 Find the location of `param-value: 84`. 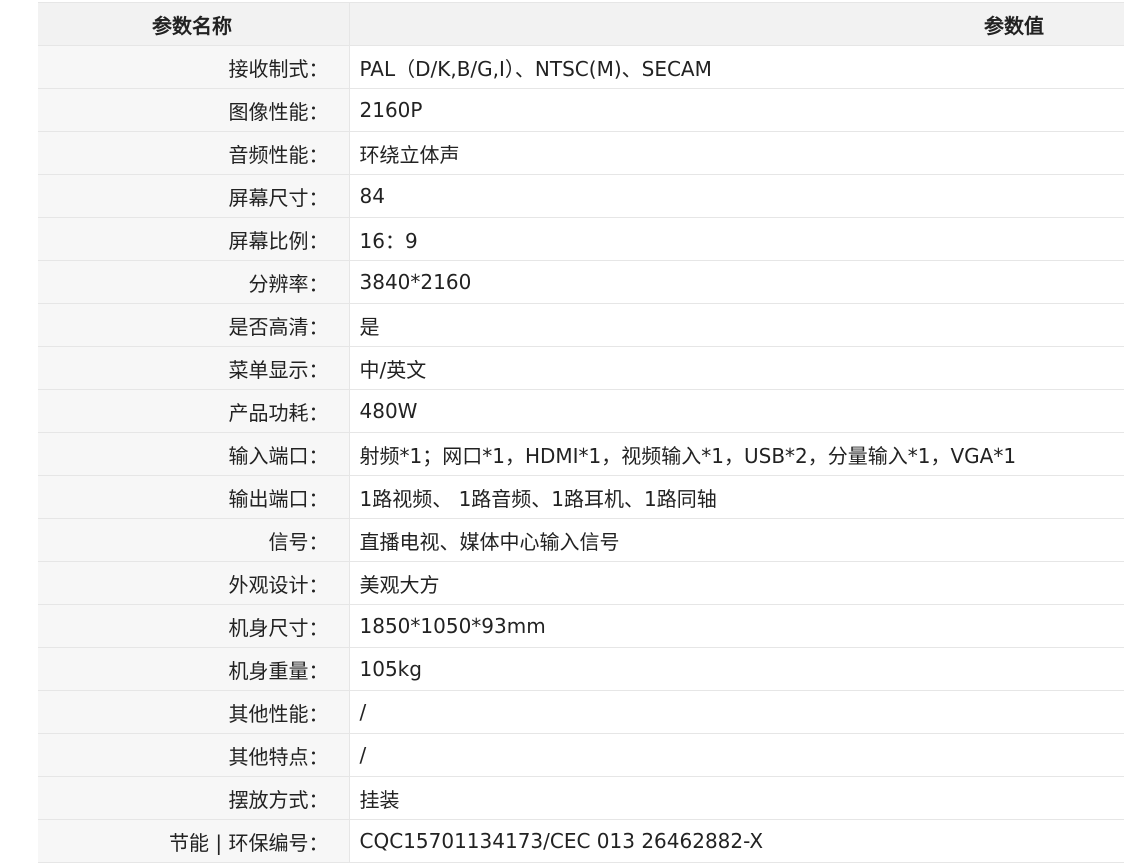

param-value: 84 is located at coordinates (736, 196).